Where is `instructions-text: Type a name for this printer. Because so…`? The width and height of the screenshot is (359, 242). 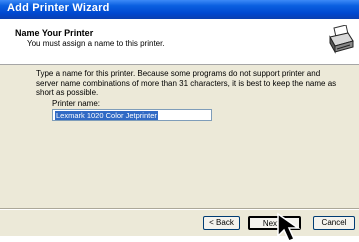
instructions-text: Type a name for this printer. Because so… is located at coordinates (186, 83).